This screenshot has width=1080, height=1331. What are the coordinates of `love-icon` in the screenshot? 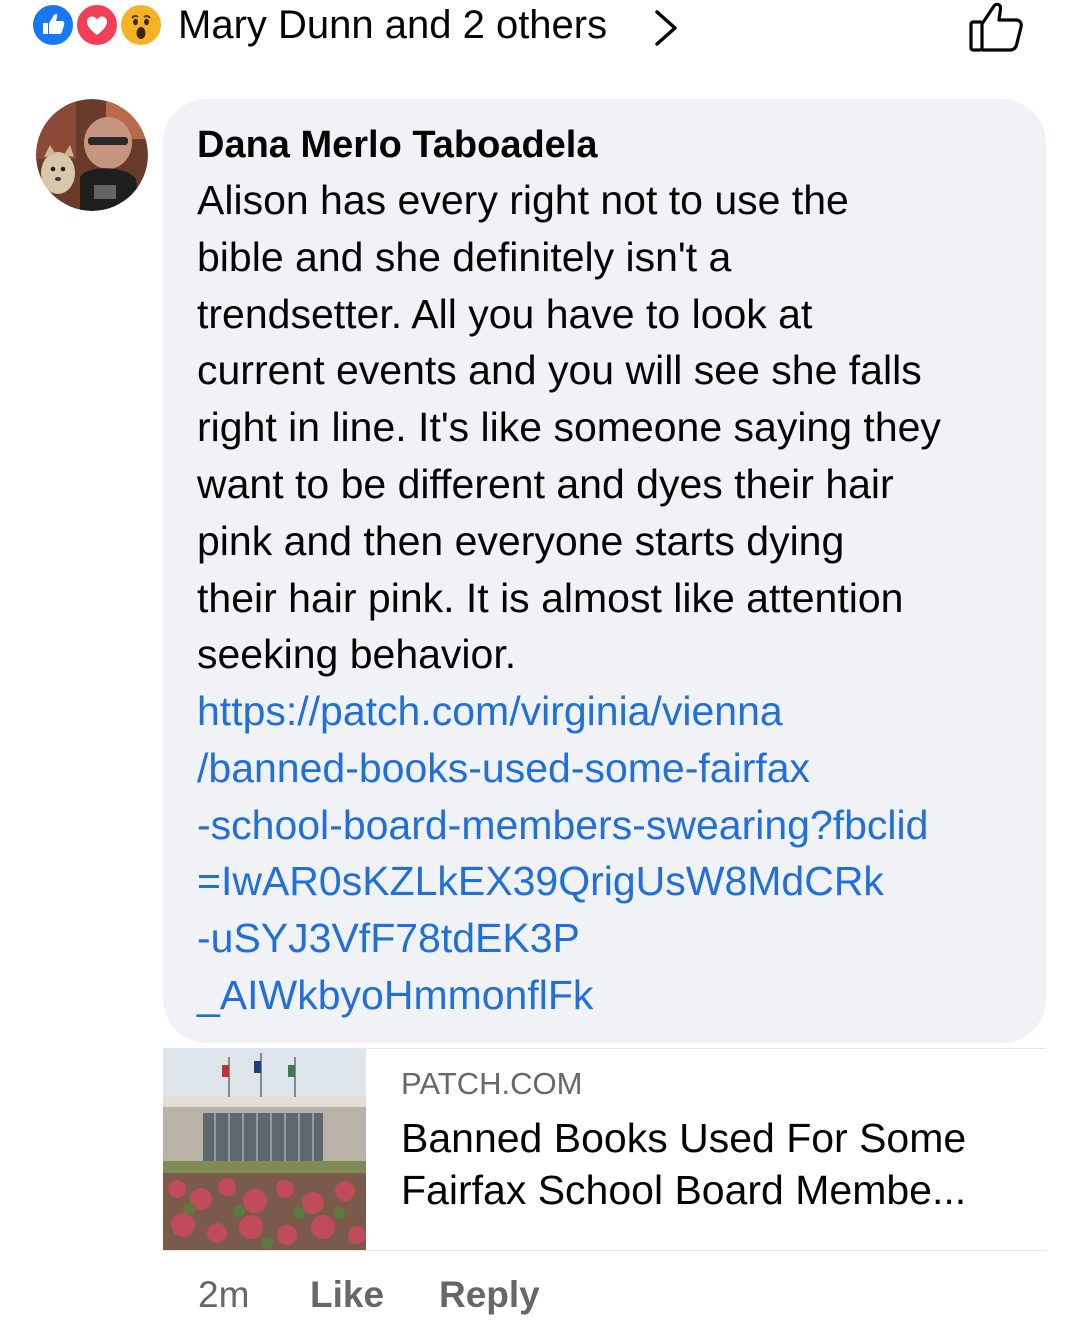 It's located at (97, 25).